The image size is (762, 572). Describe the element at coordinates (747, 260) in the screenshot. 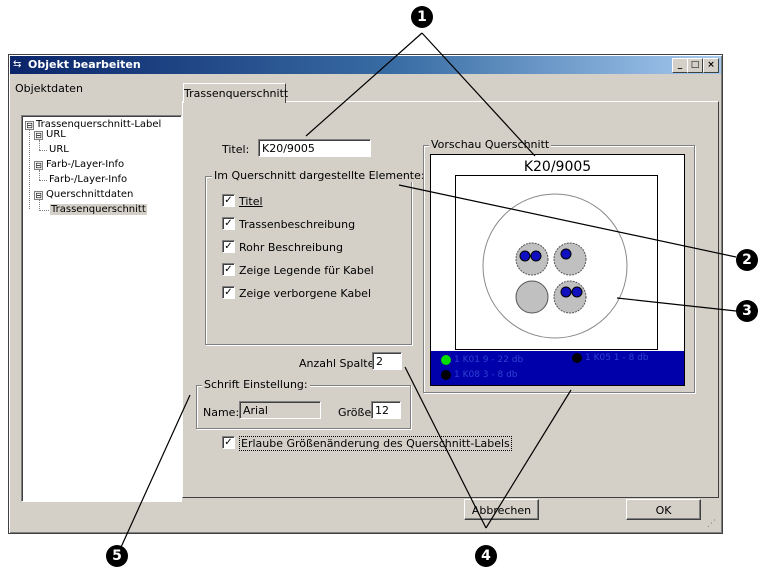

I see `annotation-marker-2: 2` at that location.